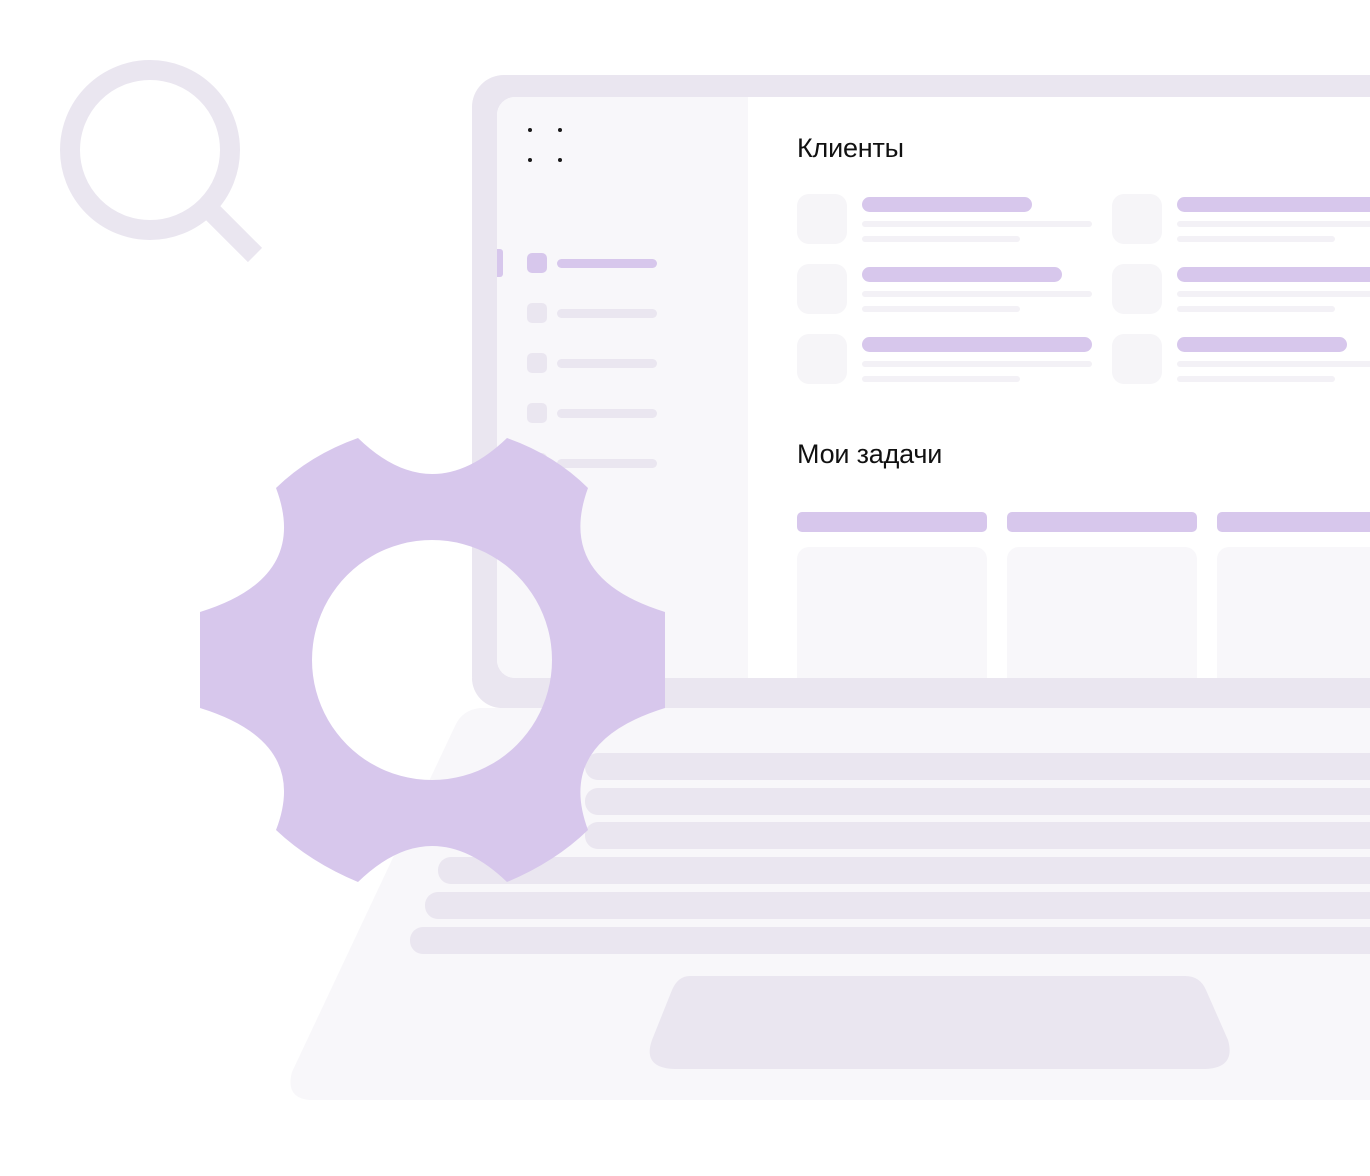 Image resolution: width=1370 pixels, height=1176 pixels. Describe the element at coordinates (850, 148) in the screenshot. I see `clients-section-title: Клиенты` at that location.